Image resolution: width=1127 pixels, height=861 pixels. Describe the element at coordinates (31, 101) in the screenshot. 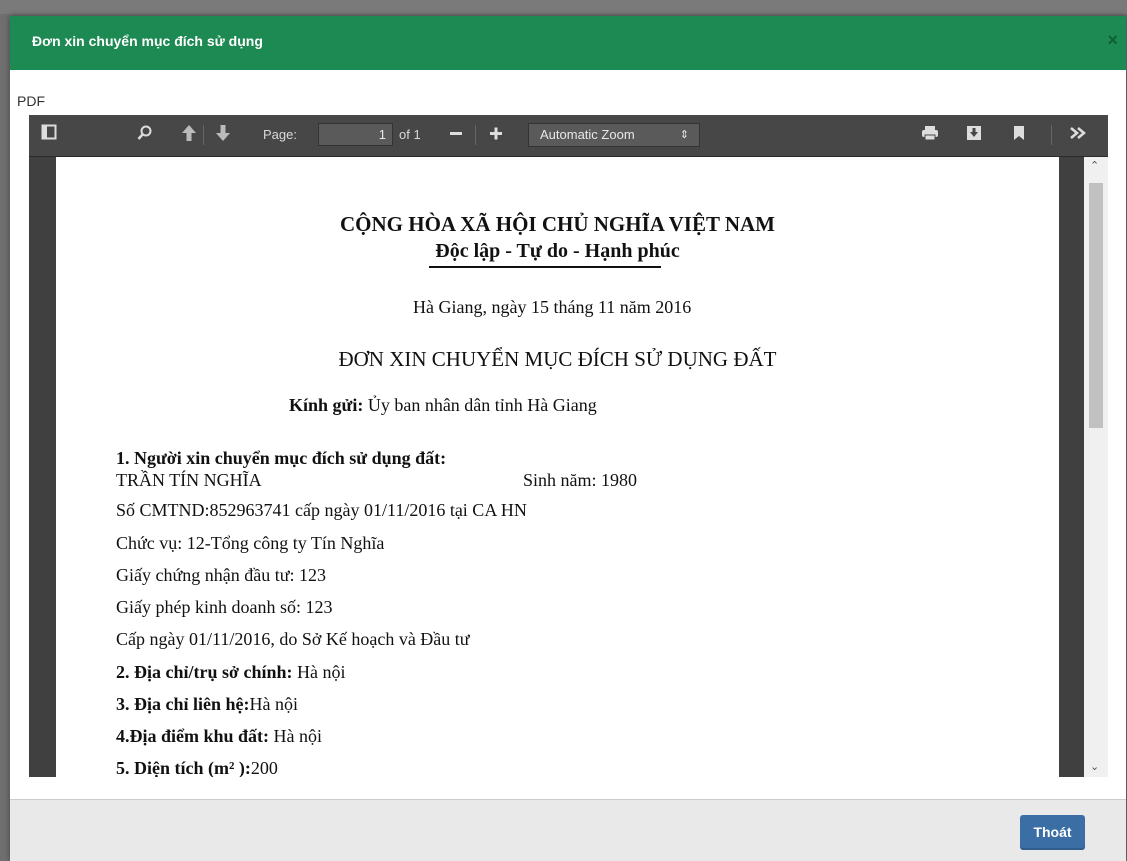

I see `pdf-label: PDF` at that location.